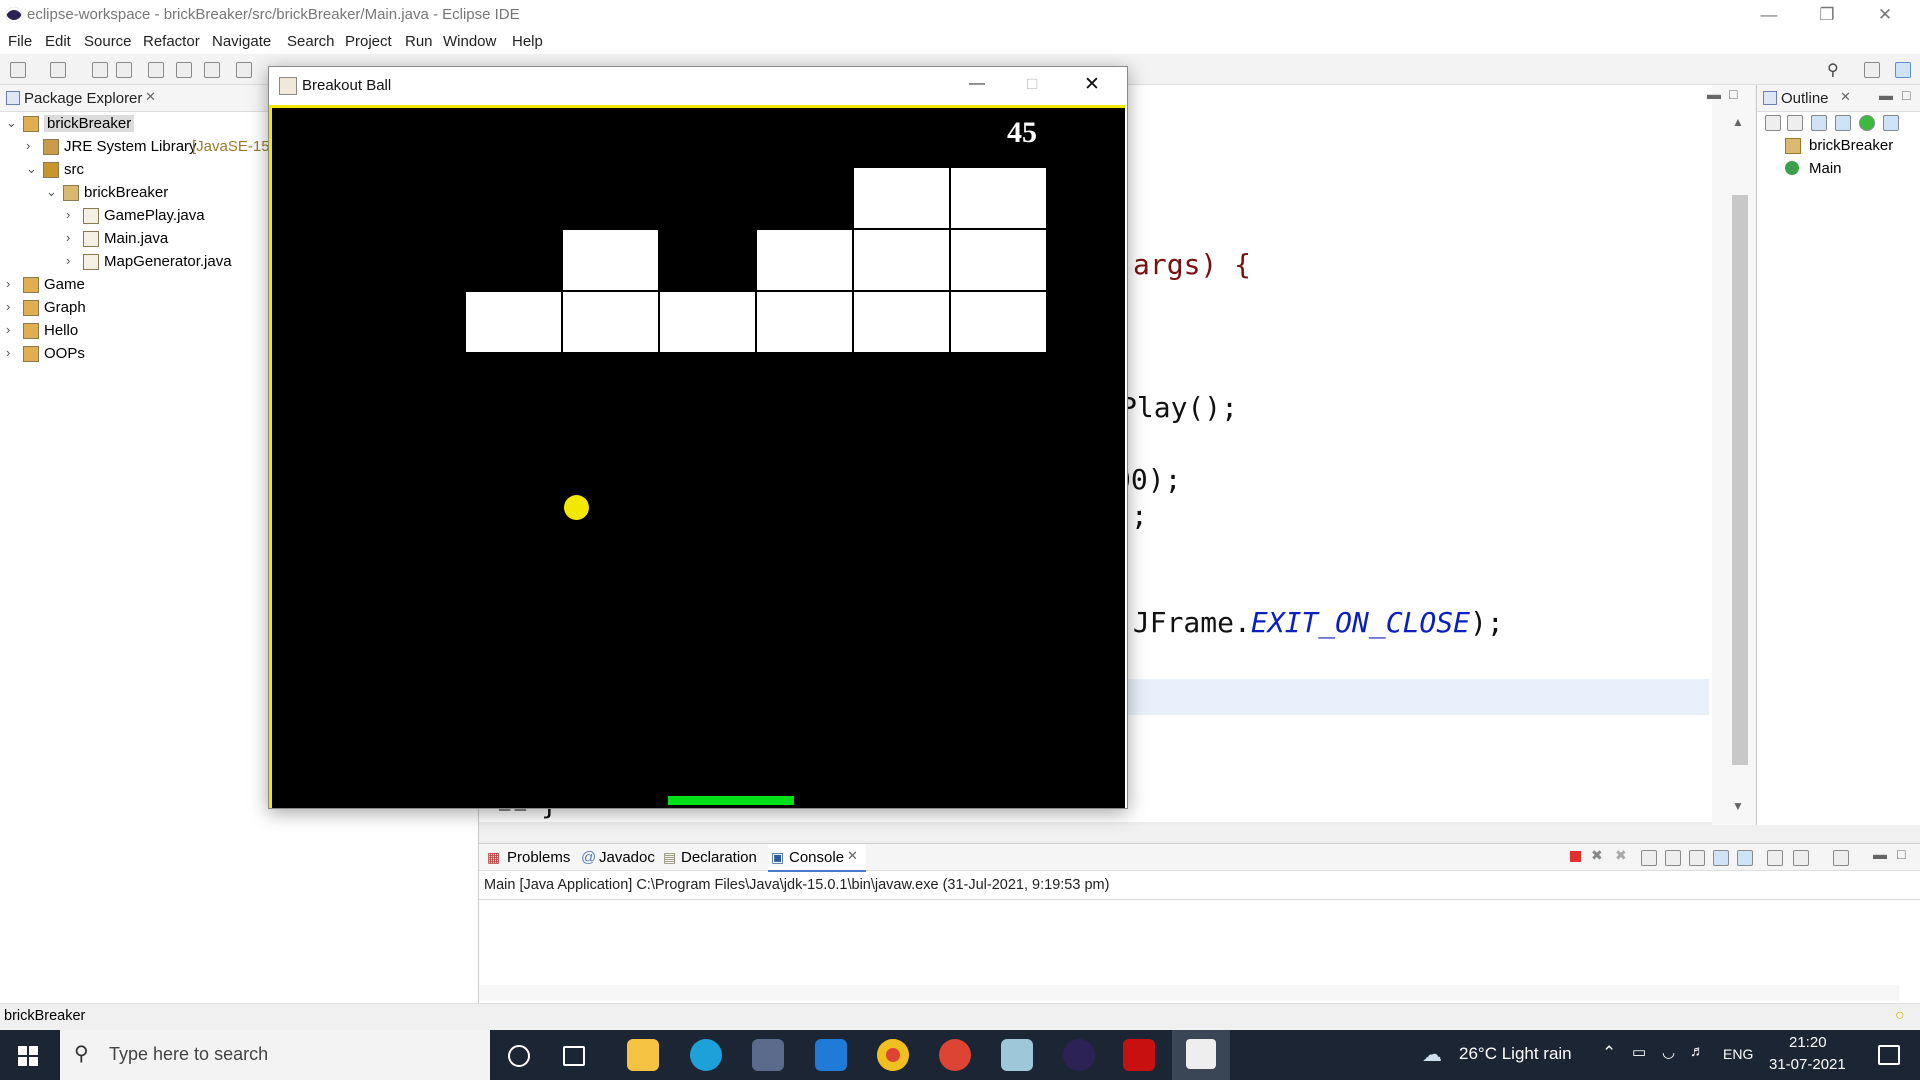 Image resolution: width=1920 pixels, height=1080 pixels. Describe the element at coordinates (1668, 1052) in the screenshot. I see `wifi-icon: ◡` at that location.